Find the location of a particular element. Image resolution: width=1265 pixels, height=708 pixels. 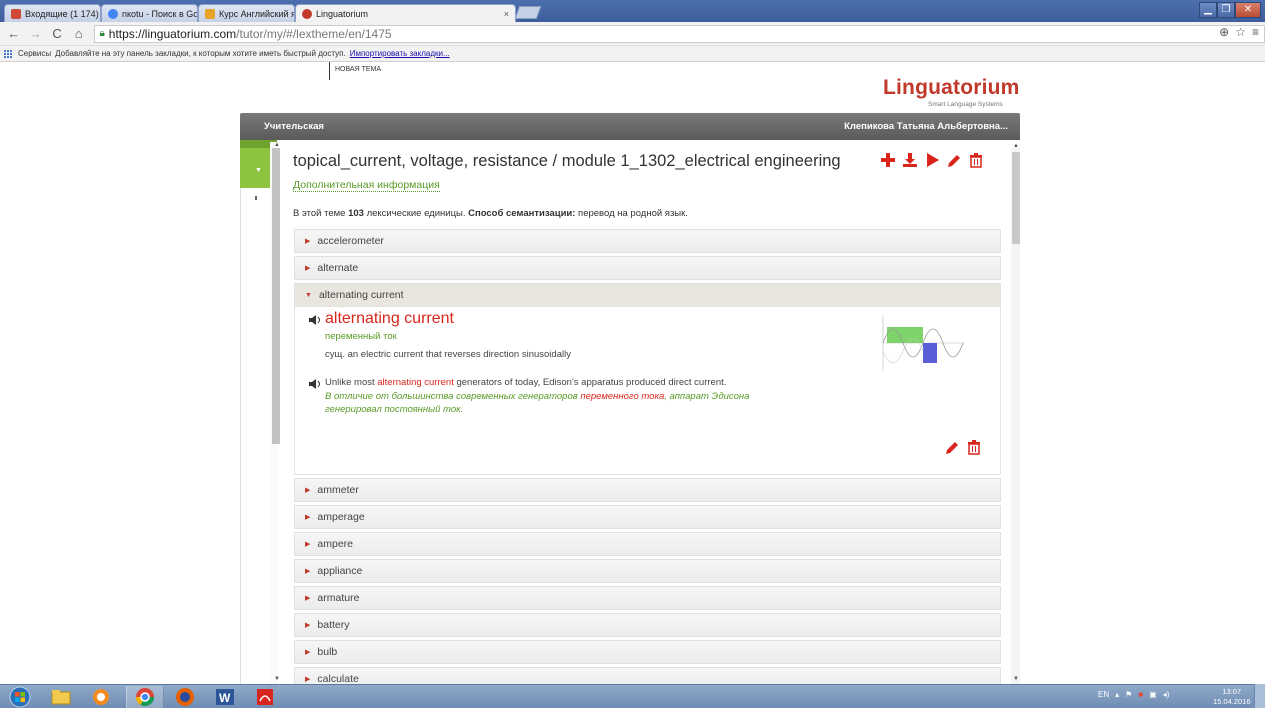

nav-teacher-room: Учительская is located at coordinates (294, 126).